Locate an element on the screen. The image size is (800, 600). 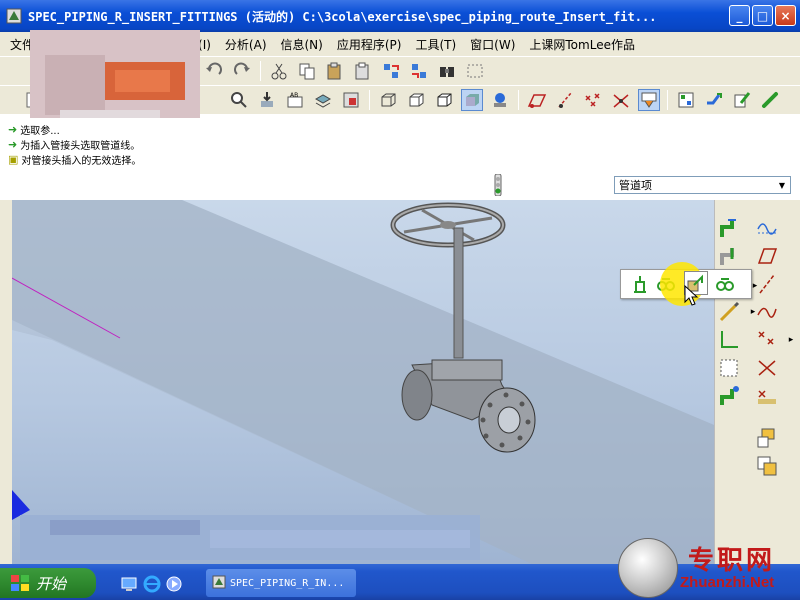
flyout-arrow-icon: ▸ is located at coordinates (789, 340).